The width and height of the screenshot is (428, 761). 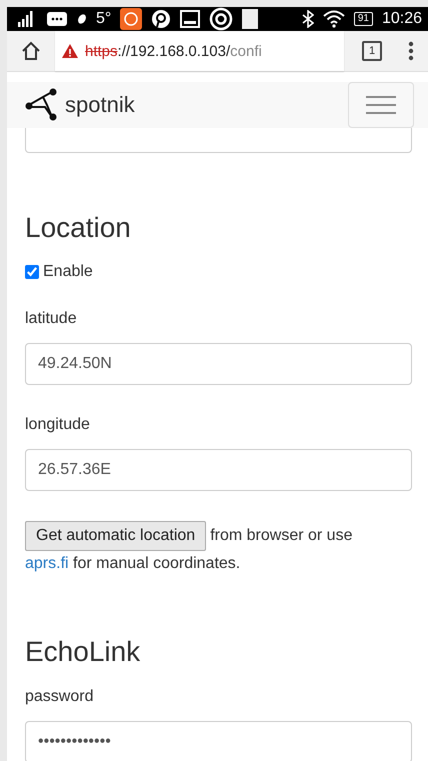 I want to click on app-icon, so click(x=131, y=19).